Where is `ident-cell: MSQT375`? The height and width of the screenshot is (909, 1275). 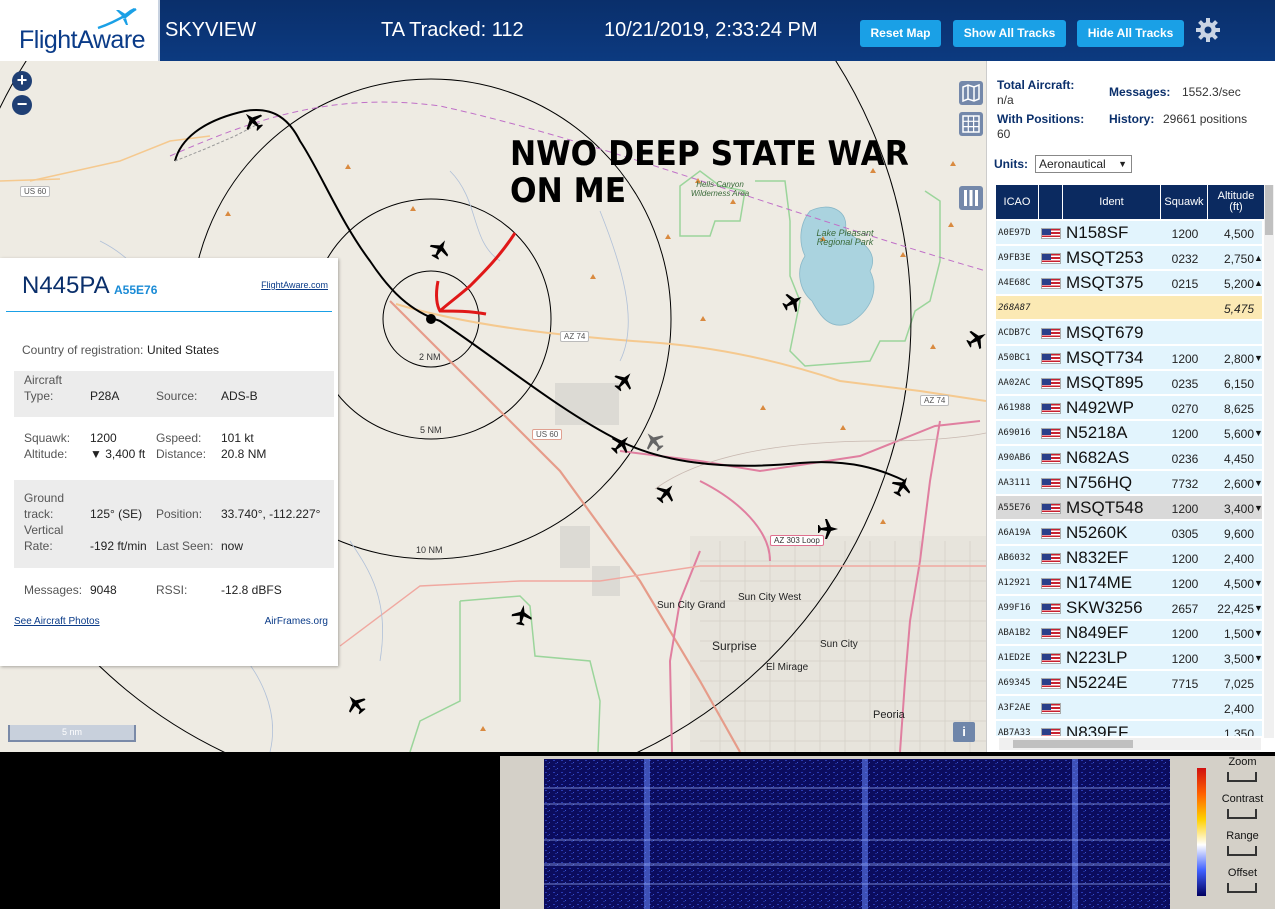 ident-cell: MSQT375 is located at coordinates (1105, 282).